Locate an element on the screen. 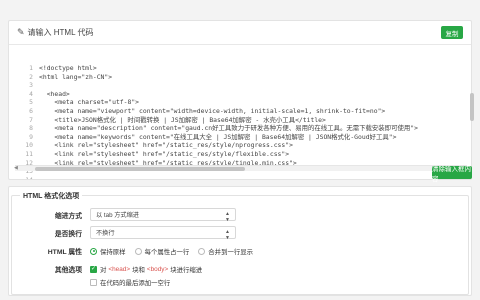 This screenshot has height=300, width=480. indent-head-body-checkbox: 对 <head> 块和 <body> 块进行缩进 is located at coordinates (146, 269).